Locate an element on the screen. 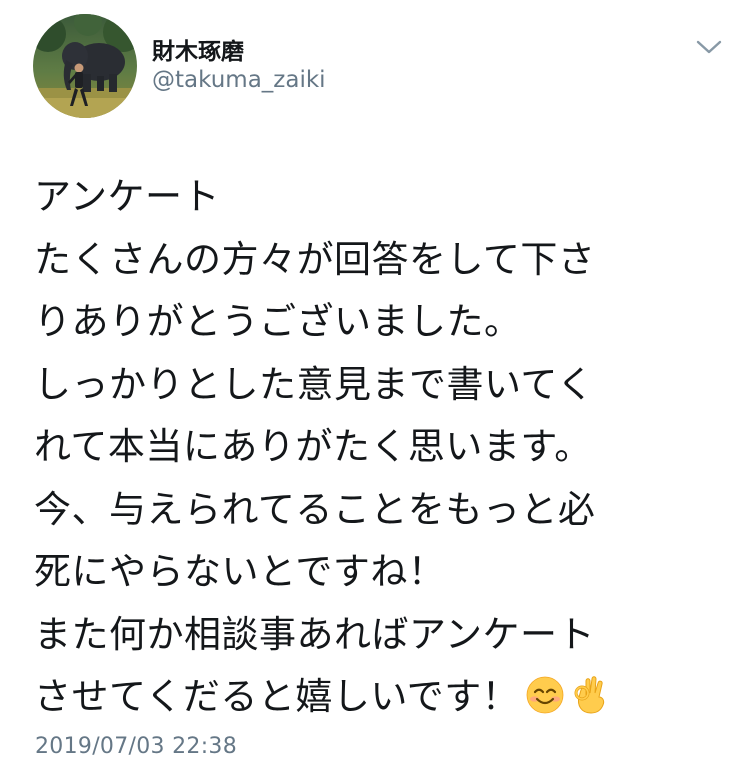 Image resolution: width=735 pixels, height=775 pixels. avatar is located at coordinates (85, 66).